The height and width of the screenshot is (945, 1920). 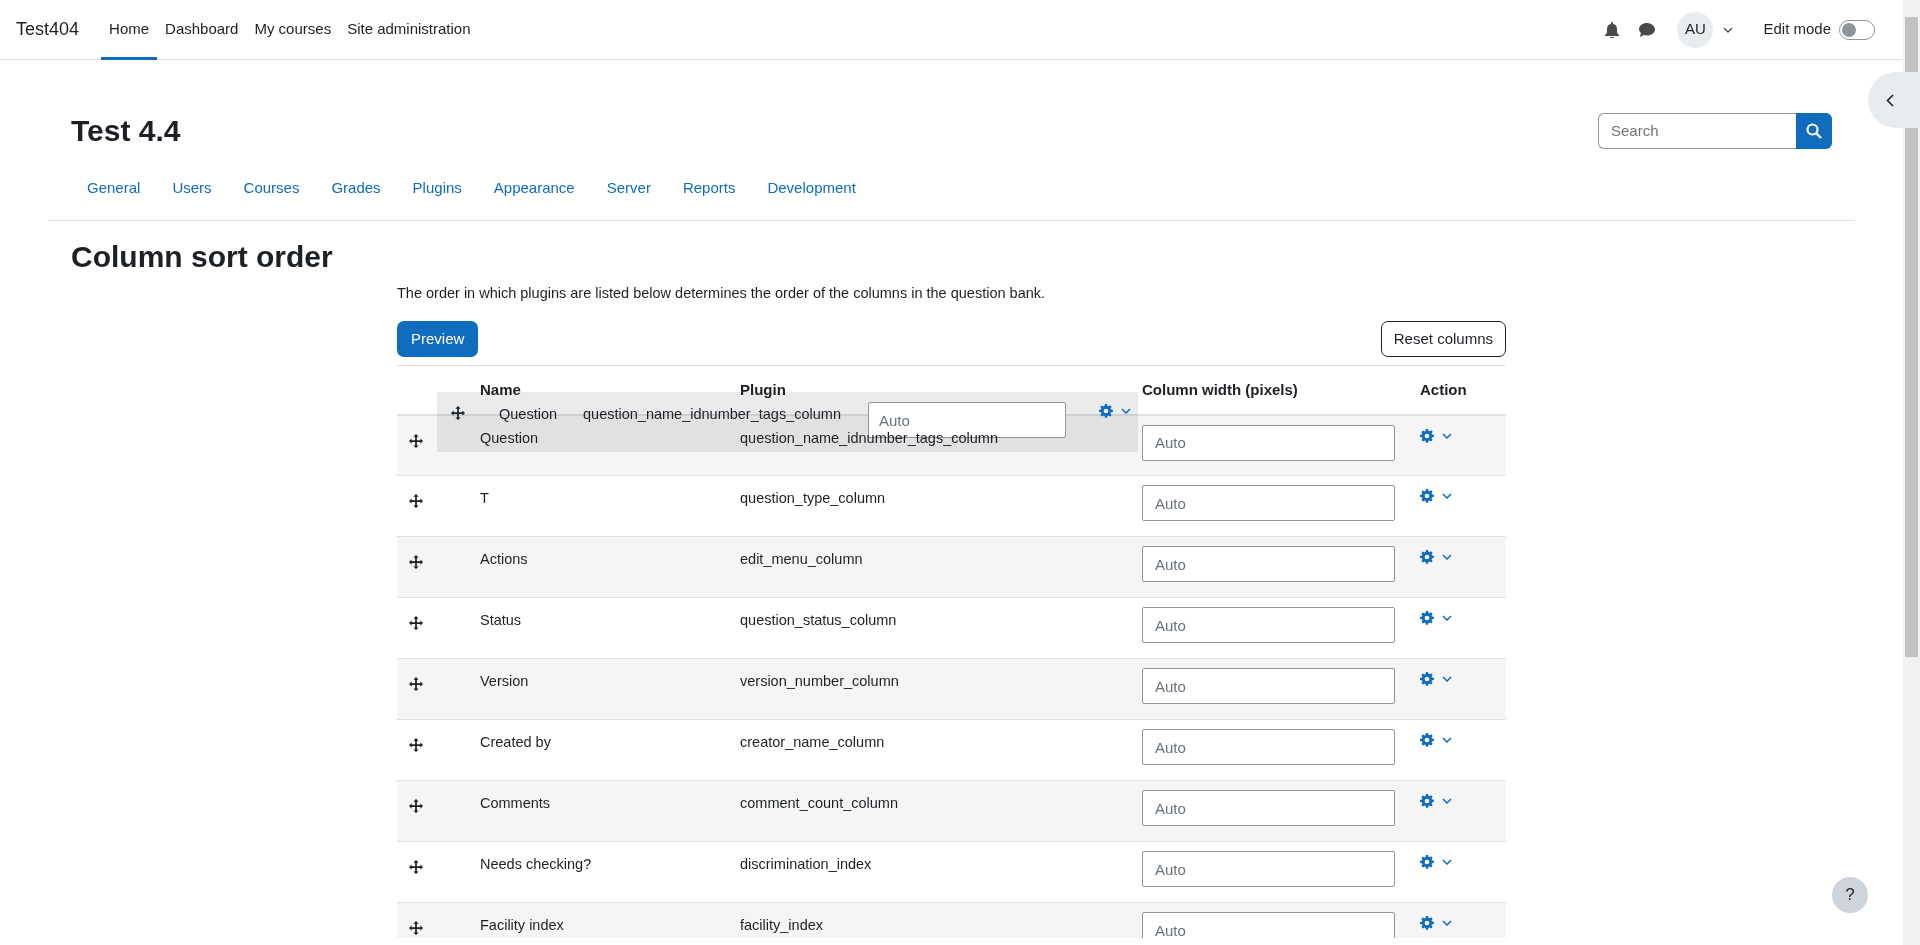 I want to click on user-avatar: AU, so click(x=1695, y=29).